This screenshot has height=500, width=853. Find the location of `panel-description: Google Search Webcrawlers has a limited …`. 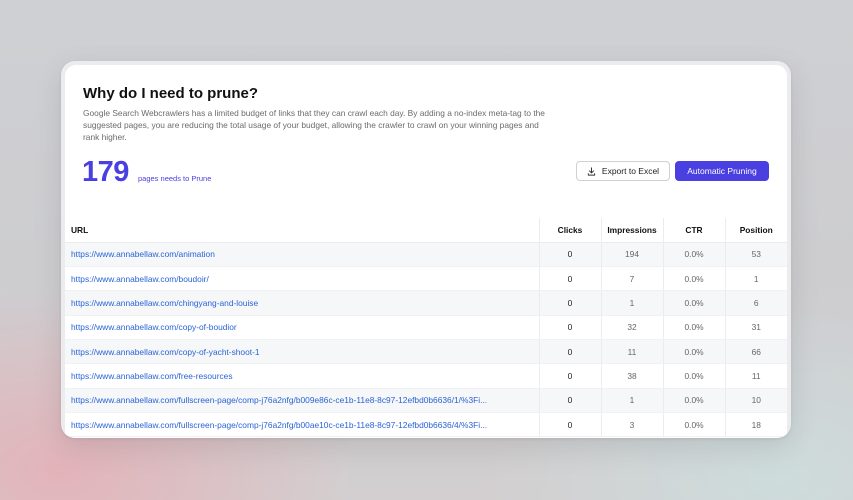

panel-description: Google Search Webcrawlers has a limited … is located at coordinates (314, 125).